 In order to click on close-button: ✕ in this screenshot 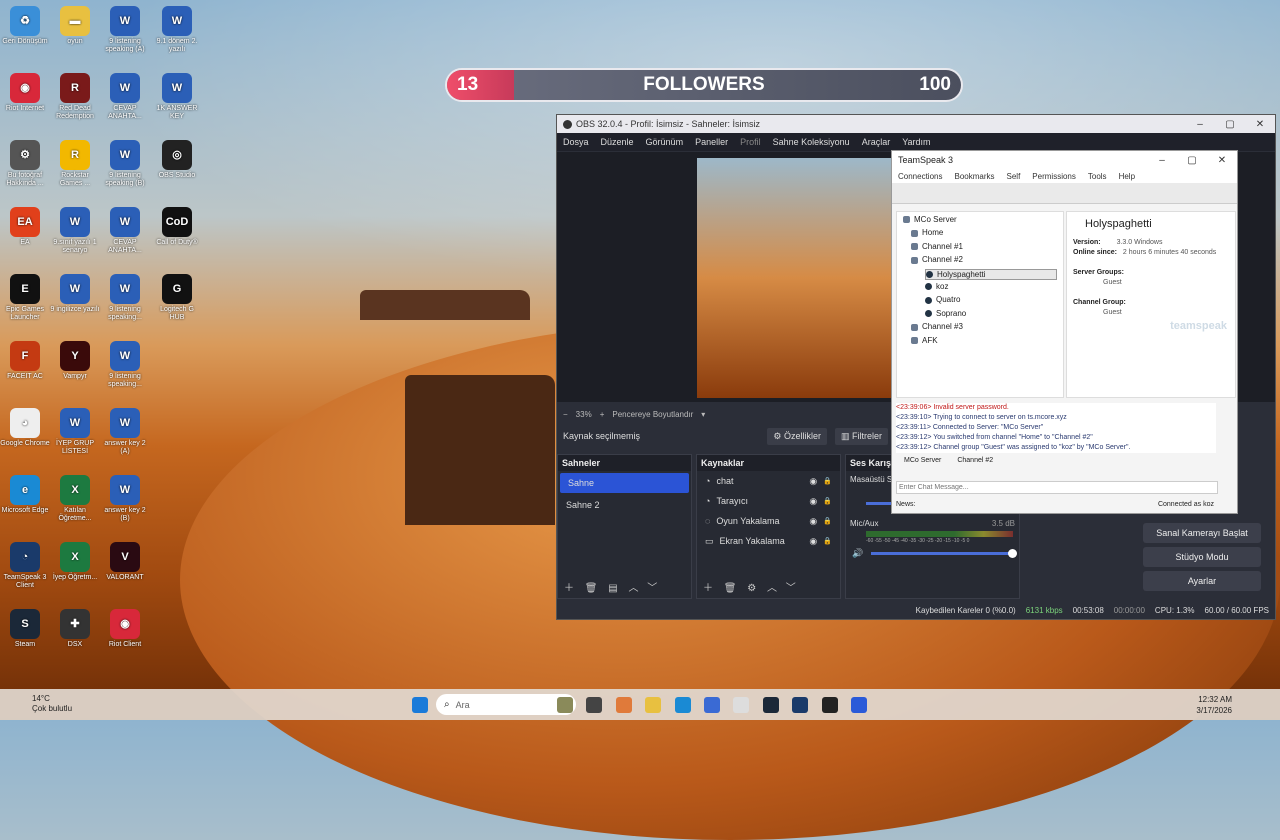, I will do `click(1222, 160)`.